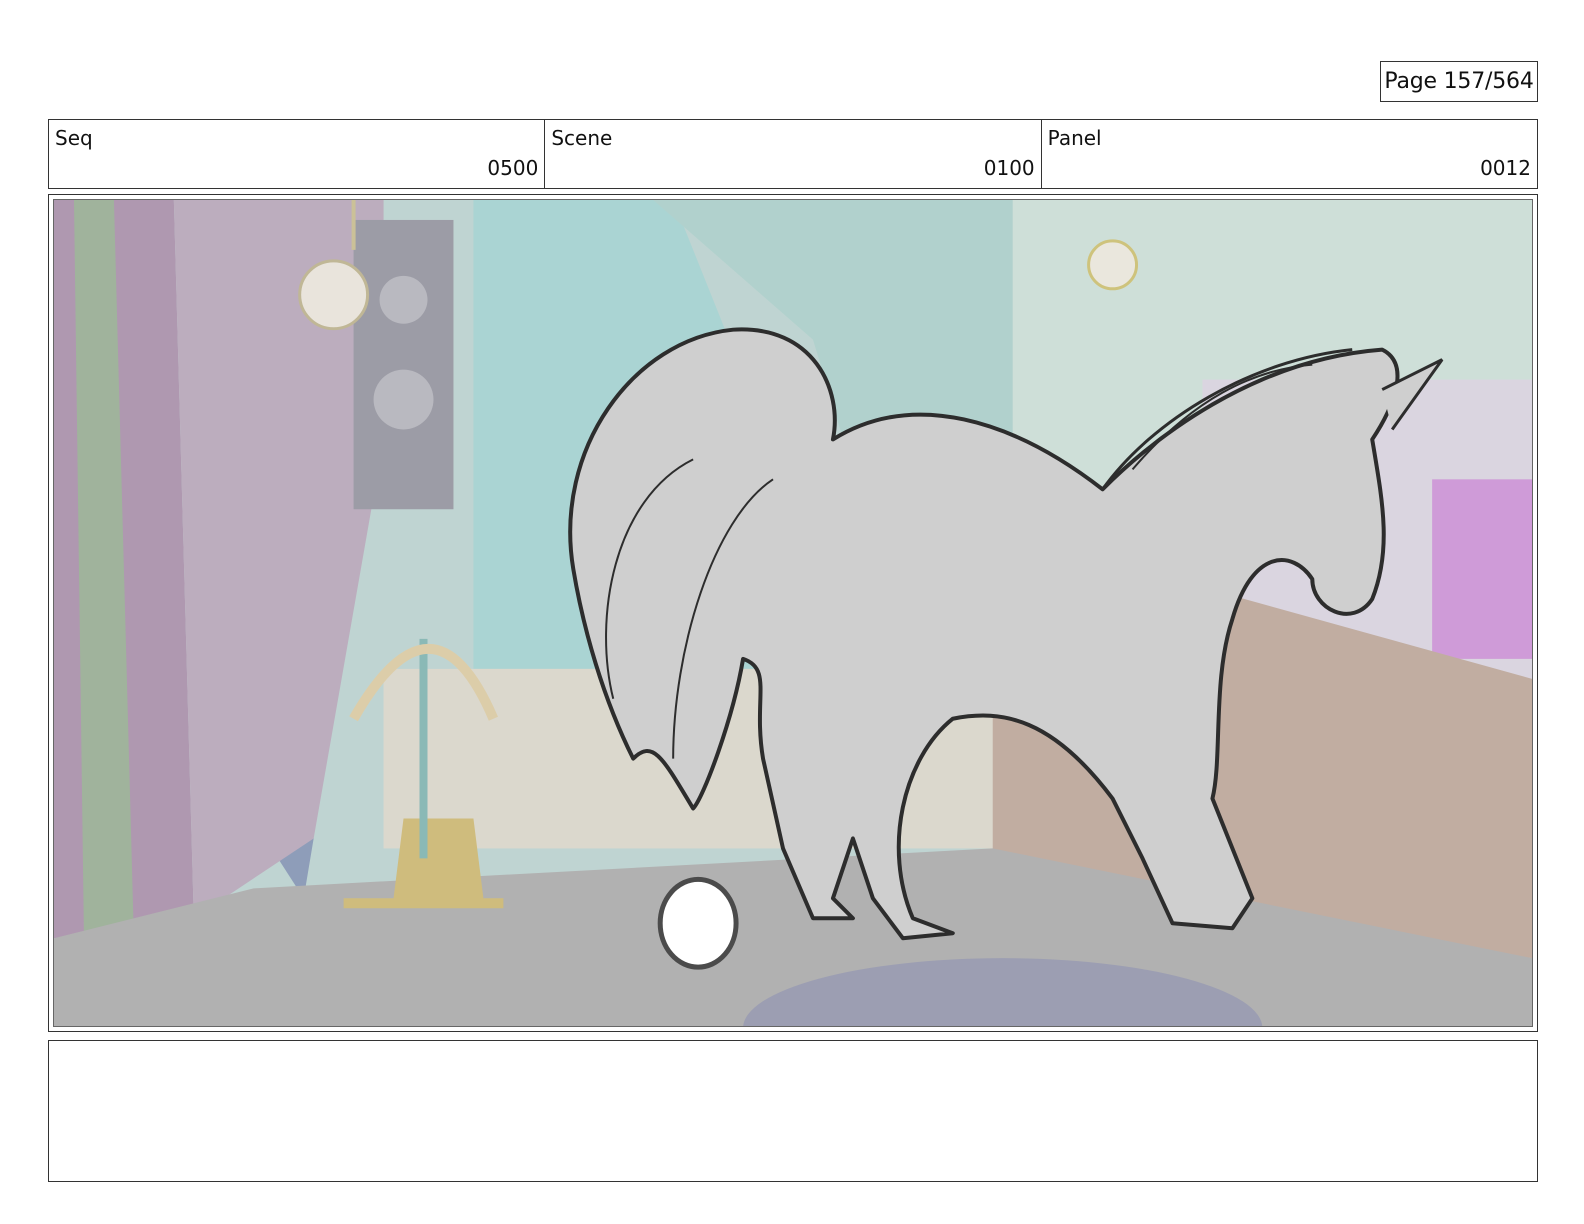 The image size is (1584, 1224). Describe the element at coordinates (297, 154) in the screenshot. I see `seq-cell: Seq 0500` at that location.